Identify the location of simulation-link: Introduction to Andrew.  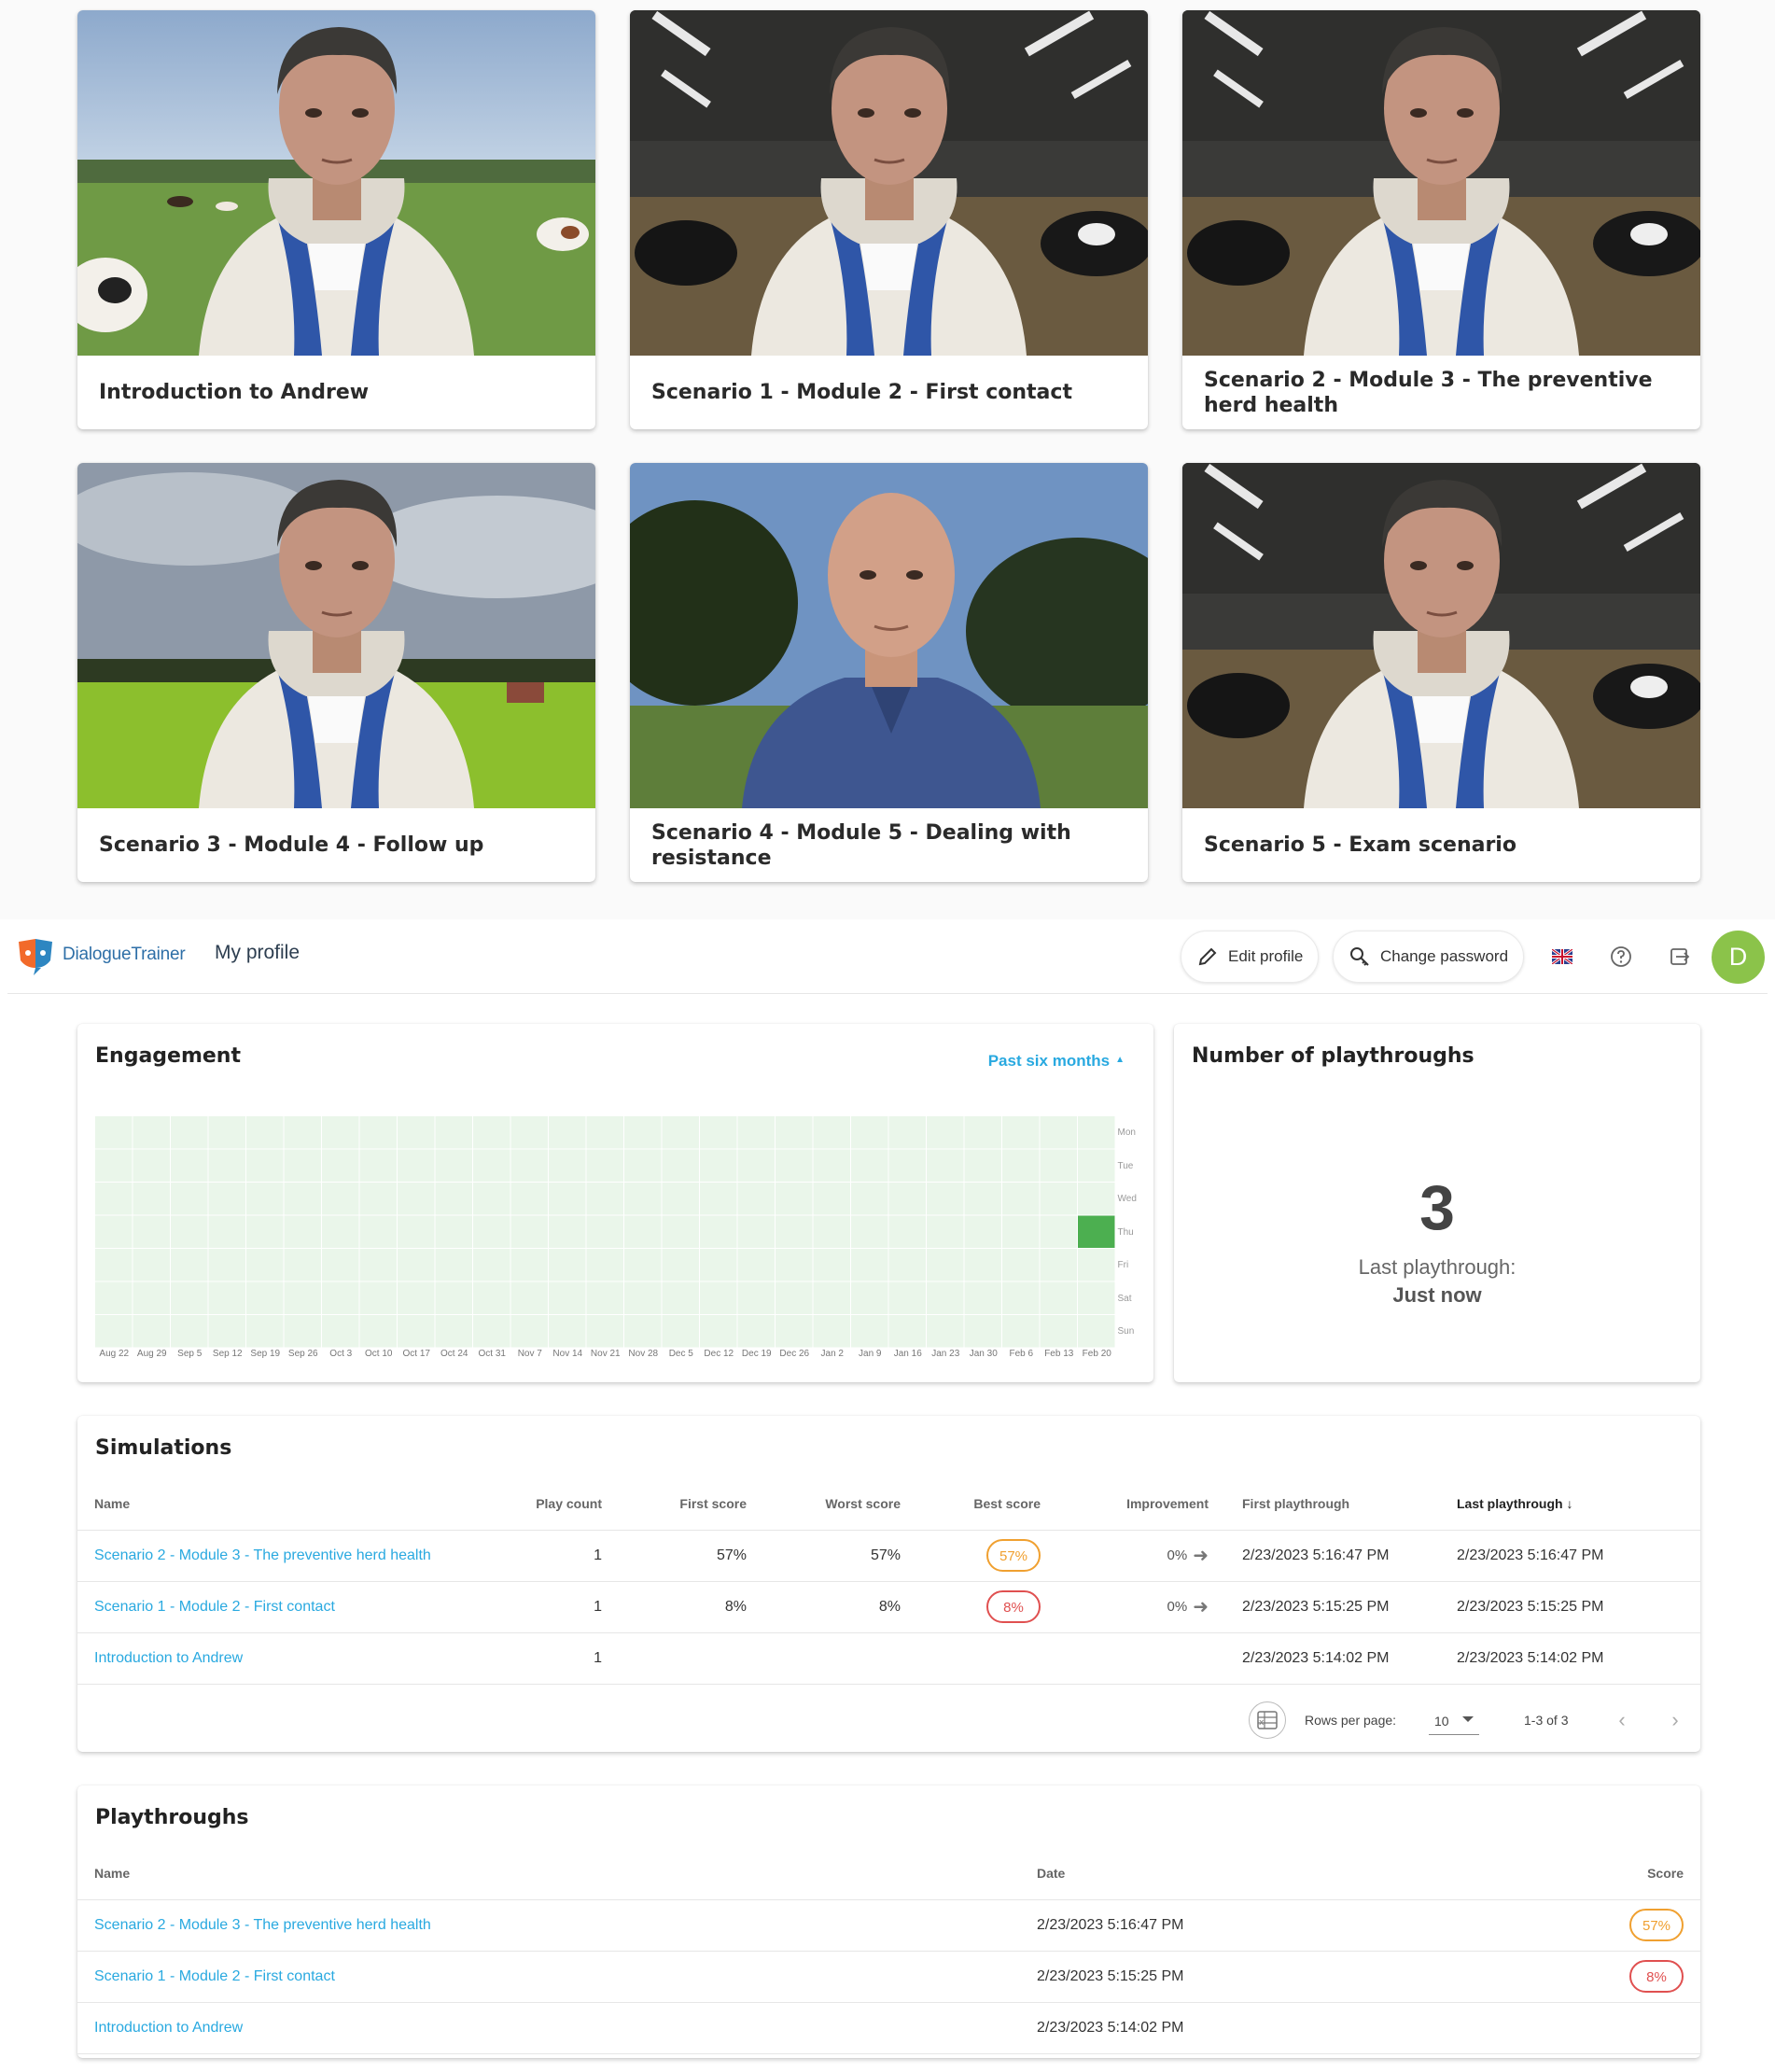
(168, 1658).